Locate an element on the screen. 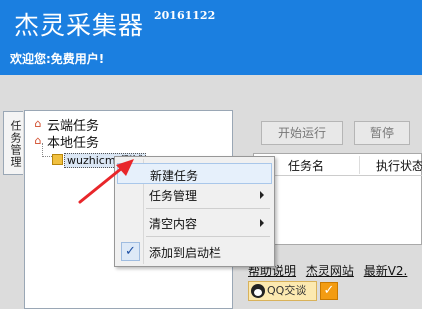 This screenshot has height=309, width=422. qq-chat-button: QQ交谈 is located at coordinates (282, 291).